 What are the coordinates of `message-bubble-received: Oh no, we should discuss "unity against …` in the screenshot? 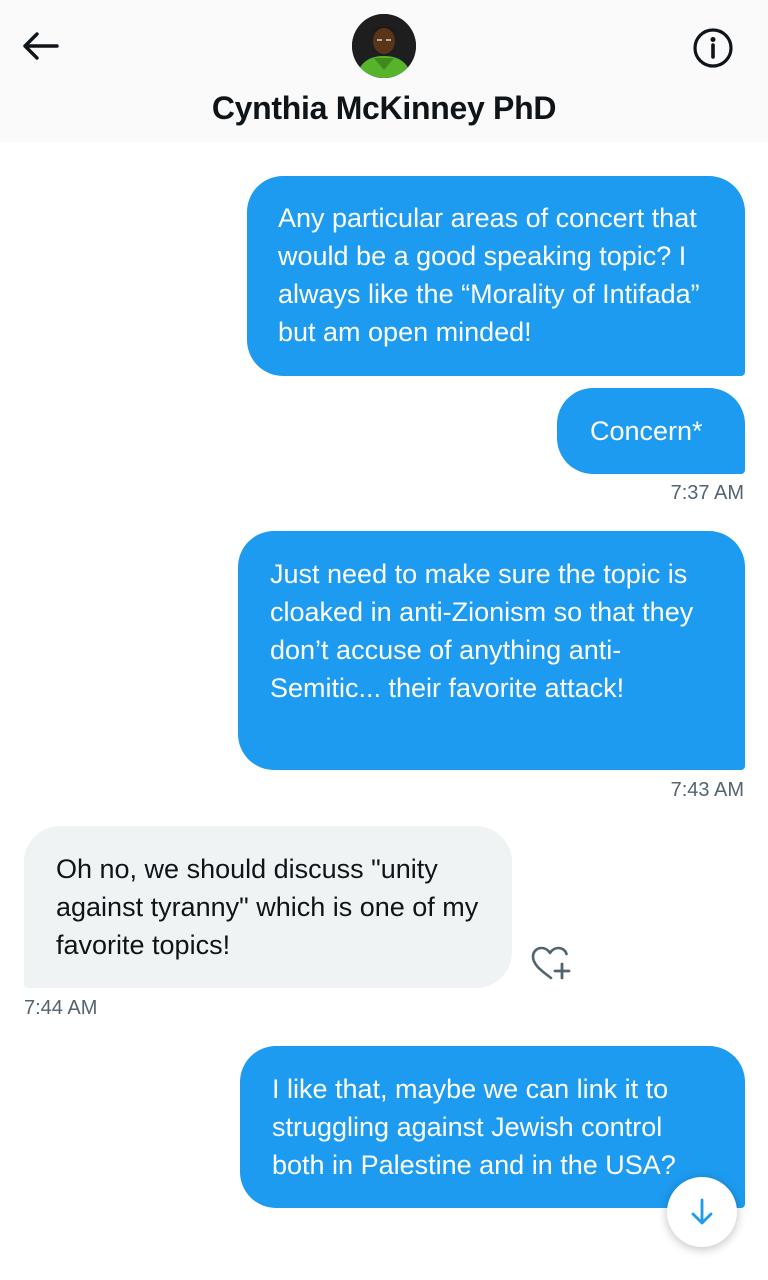 It's located at (268, 907).